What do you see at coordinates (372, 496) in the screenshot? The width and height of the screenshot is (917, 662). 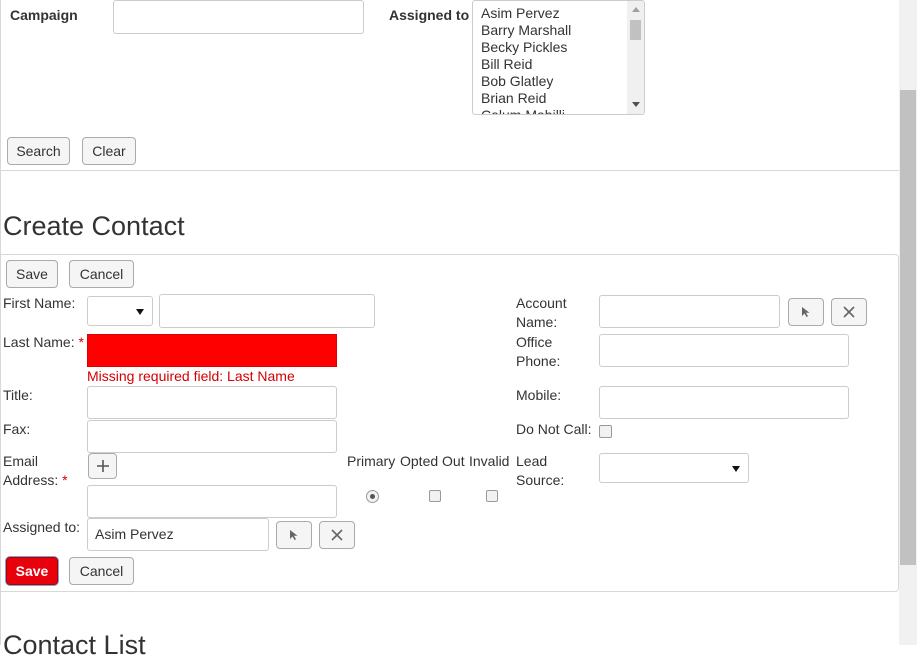 I see `primary-email-radio` at bounding box center [372, 496].